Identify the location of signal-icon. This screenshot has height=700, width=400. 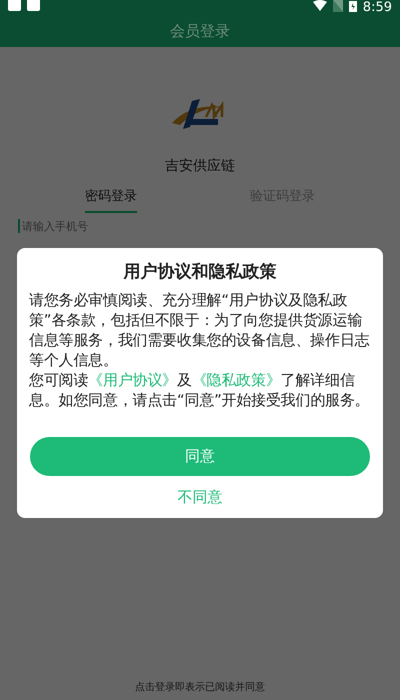
(337, 6).